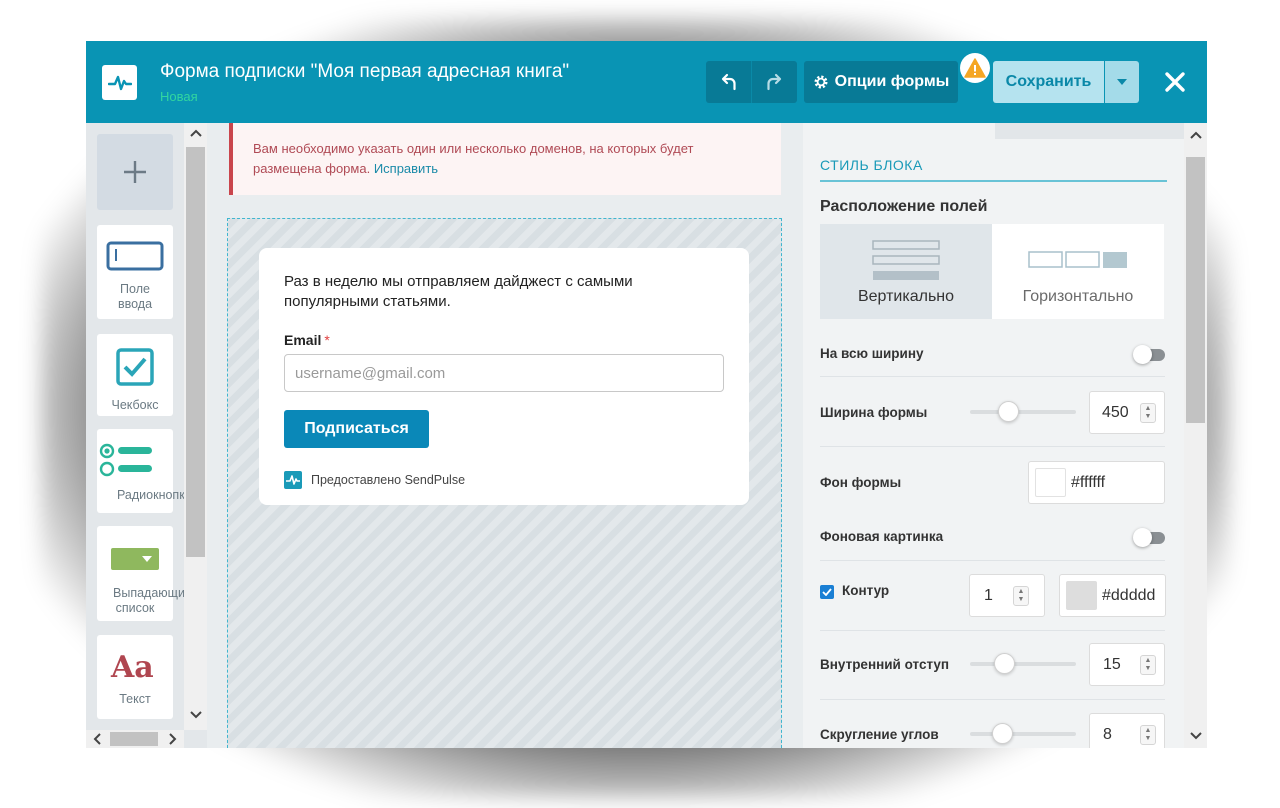 Image resolution: width=1280 pixels, height=808 pixels. Describe the element at coordinates (135, 367) in the screenshot. I see `checkbox-icon` at that location.